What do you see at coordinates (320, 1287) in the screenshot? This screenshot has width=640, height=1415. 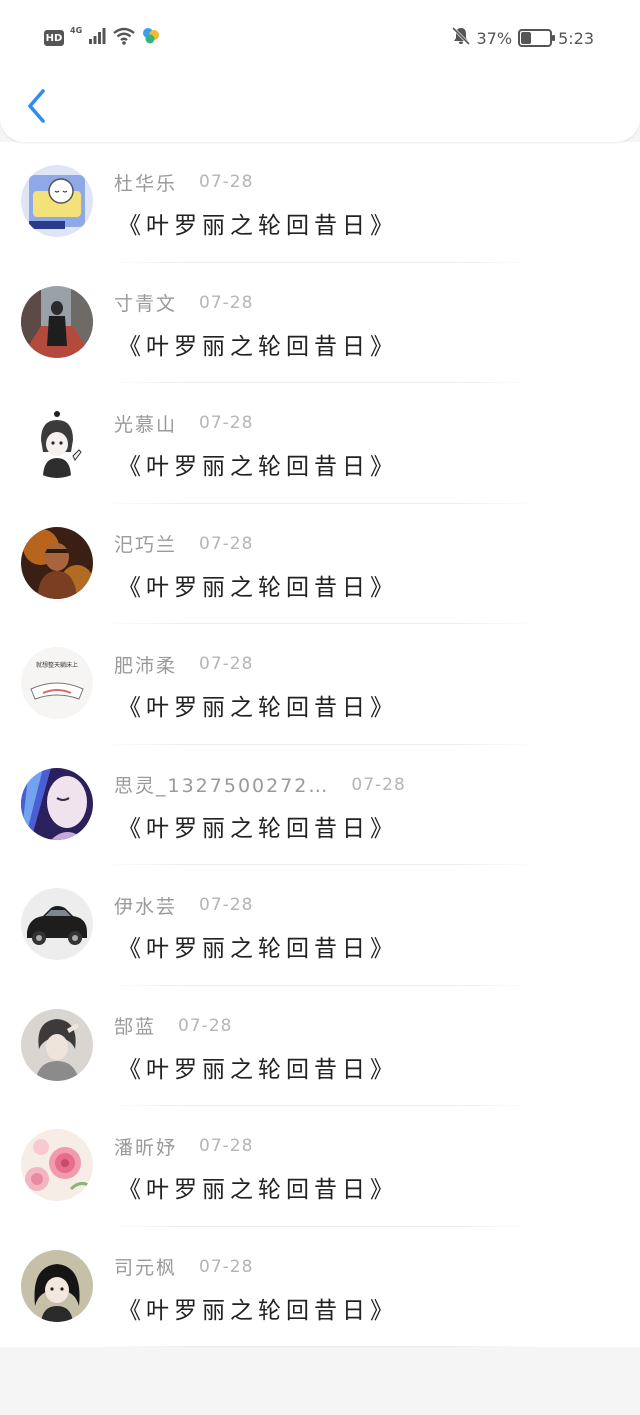 I see `comment-item: 司元枫 07-28 《叶罗丽之轮回昔日》` at bounding box center [320, 1287].